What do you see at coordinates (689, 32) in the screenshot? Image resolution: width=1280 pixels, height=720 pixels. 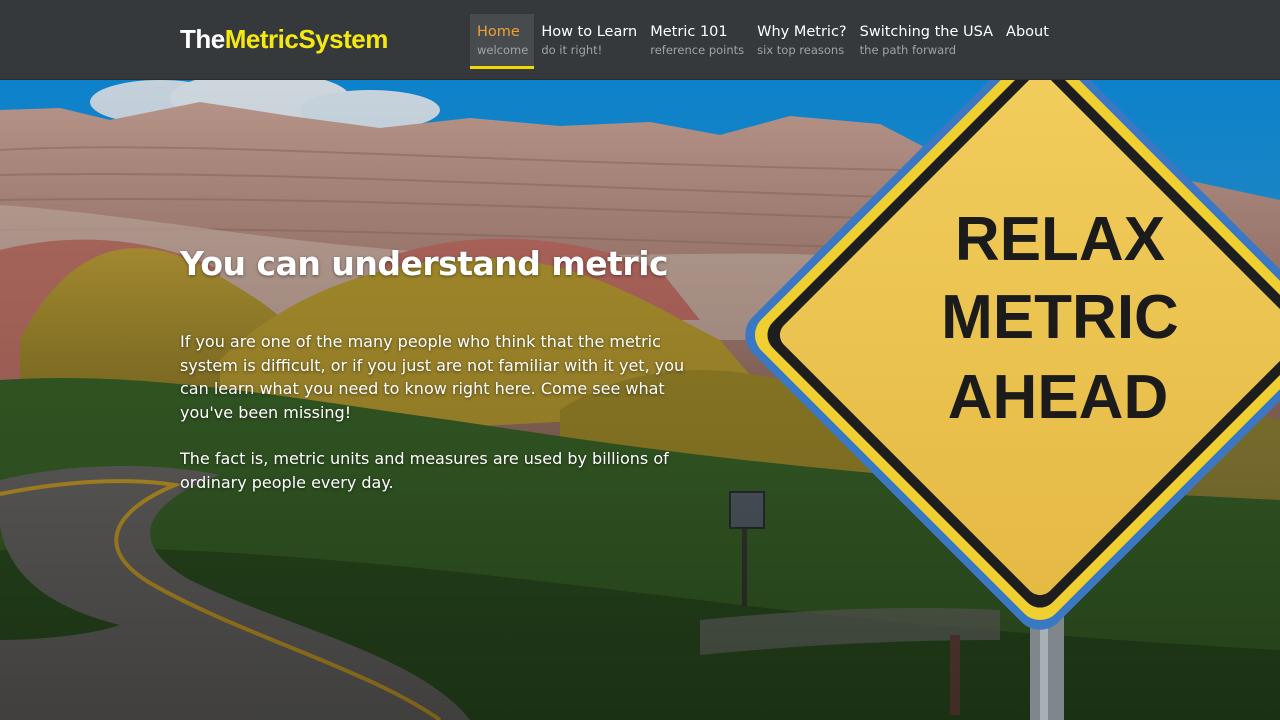 I see `nav-label: Metric 101` at bounding box center [689, 32].